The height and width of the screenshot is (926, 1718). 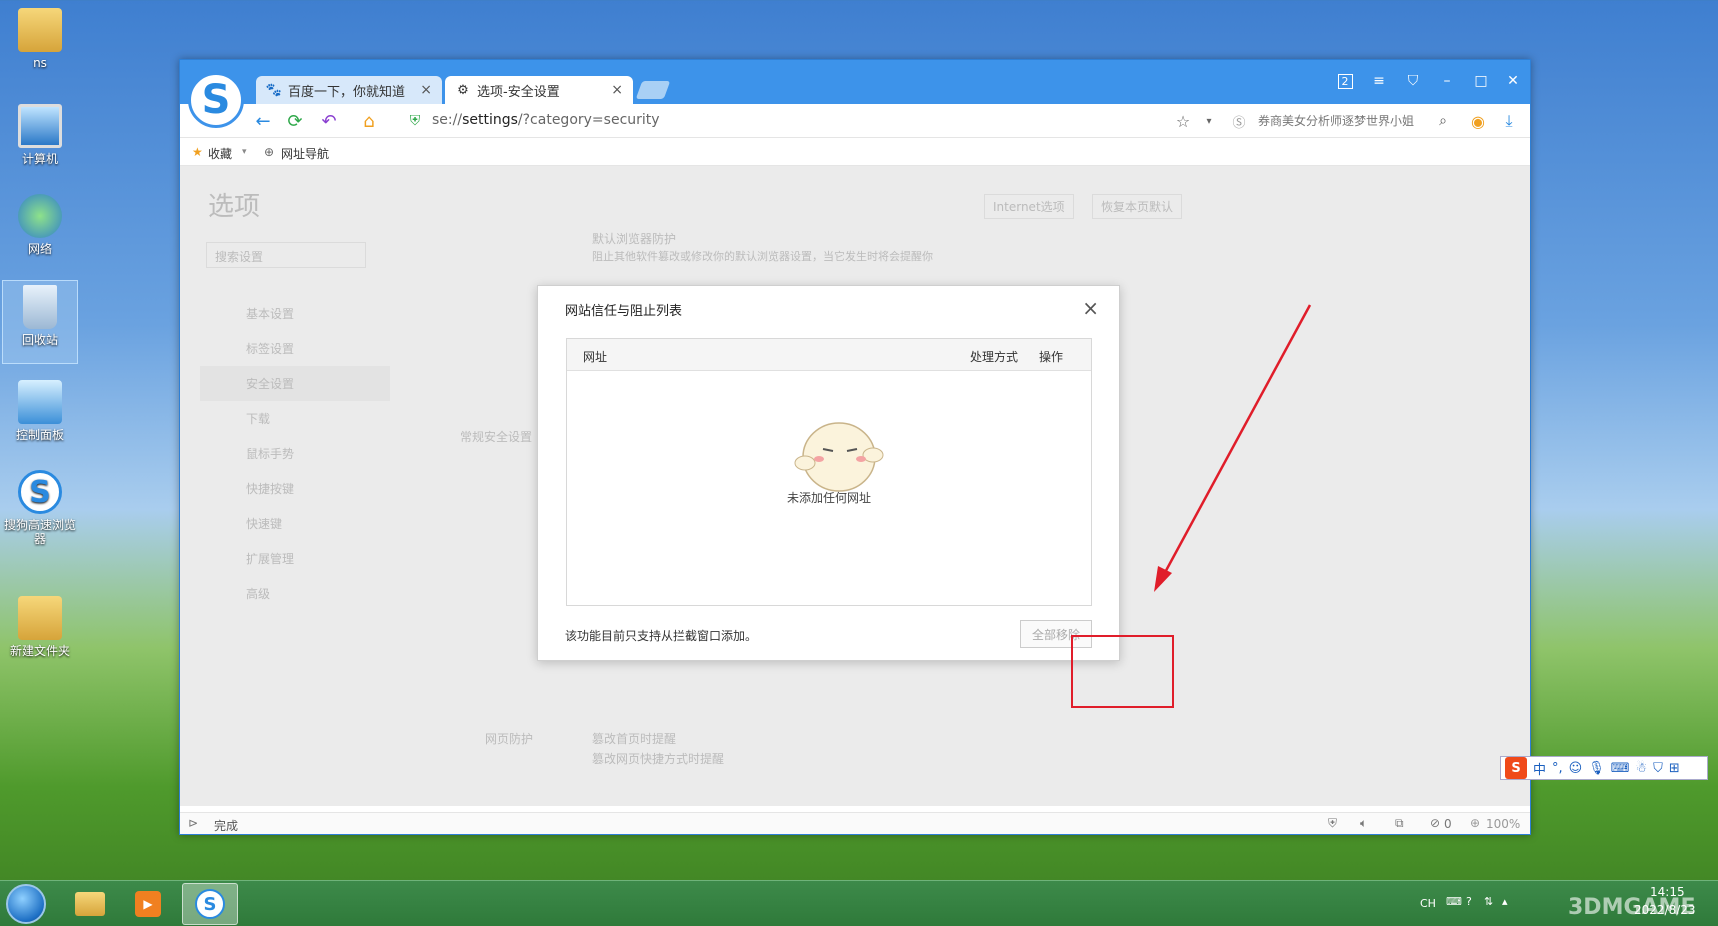 What do you see at coordinates (1658, 768) in the screenshot?
I see `skin-icon: ⛉` at bounding box center [1658, 768].